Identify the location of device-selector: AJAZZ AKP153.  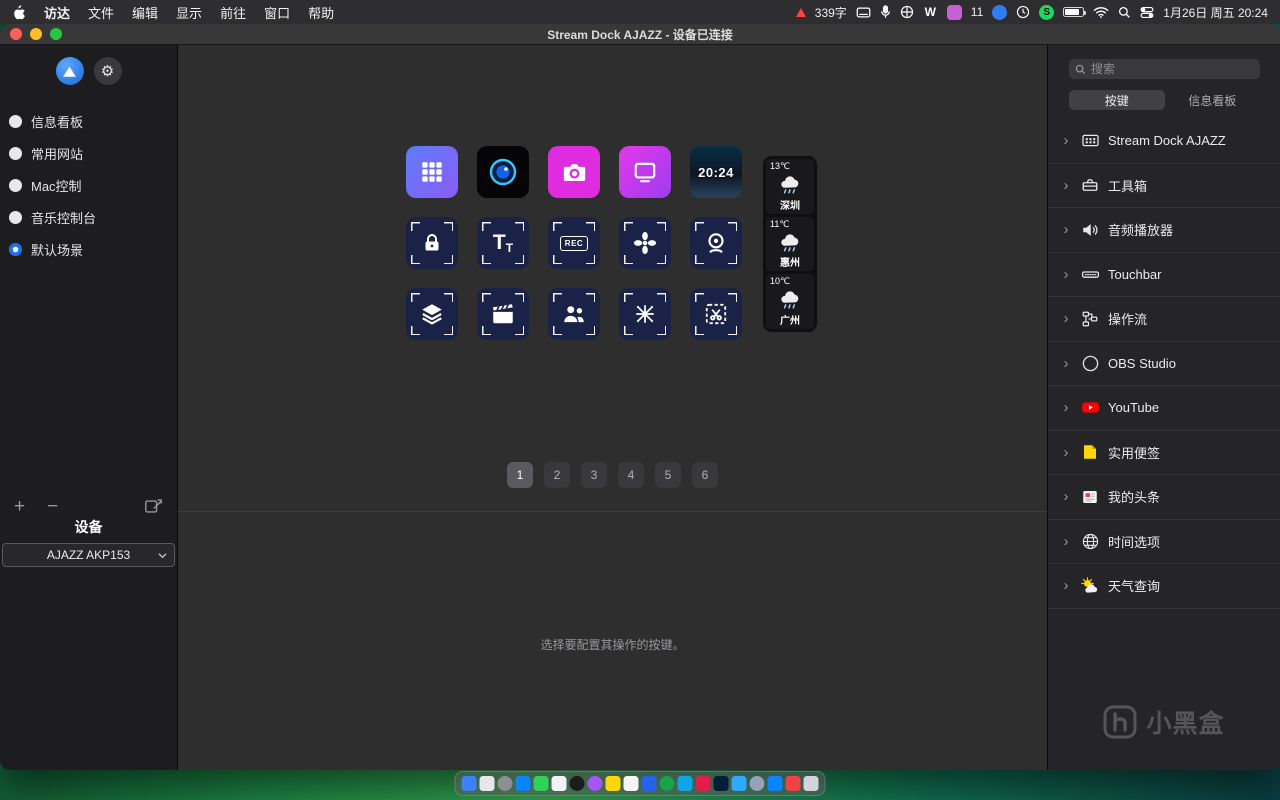
(88, 555).